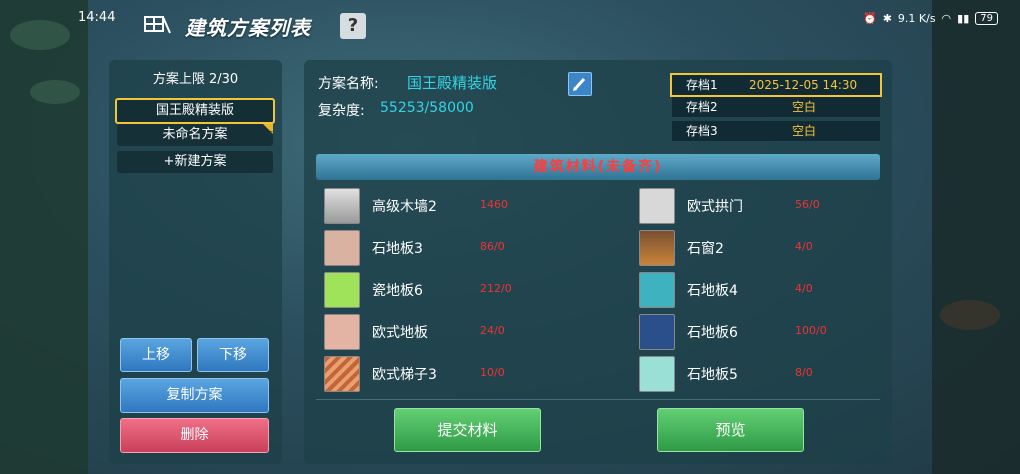 This screenshot has height=474, width=1020. What do you see at coordinates (657, 332) in the screenshot?
I see `stone-floor-blue-icon` at bounding box center [657, 332].